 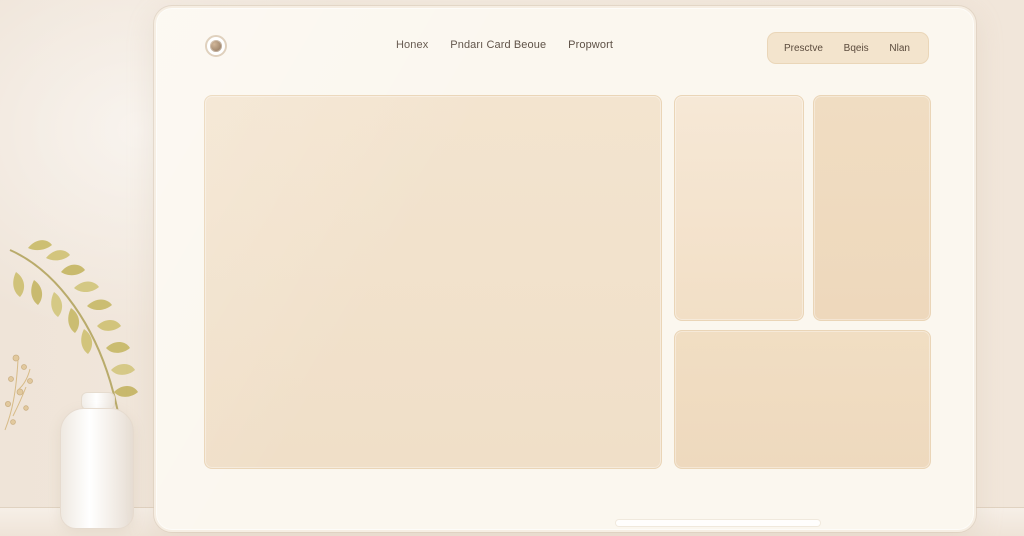 What do you see at coordinates (899, 48) in the screenshot?
I see `header-action-plan: Nlan` at bounding box center [899, 48].